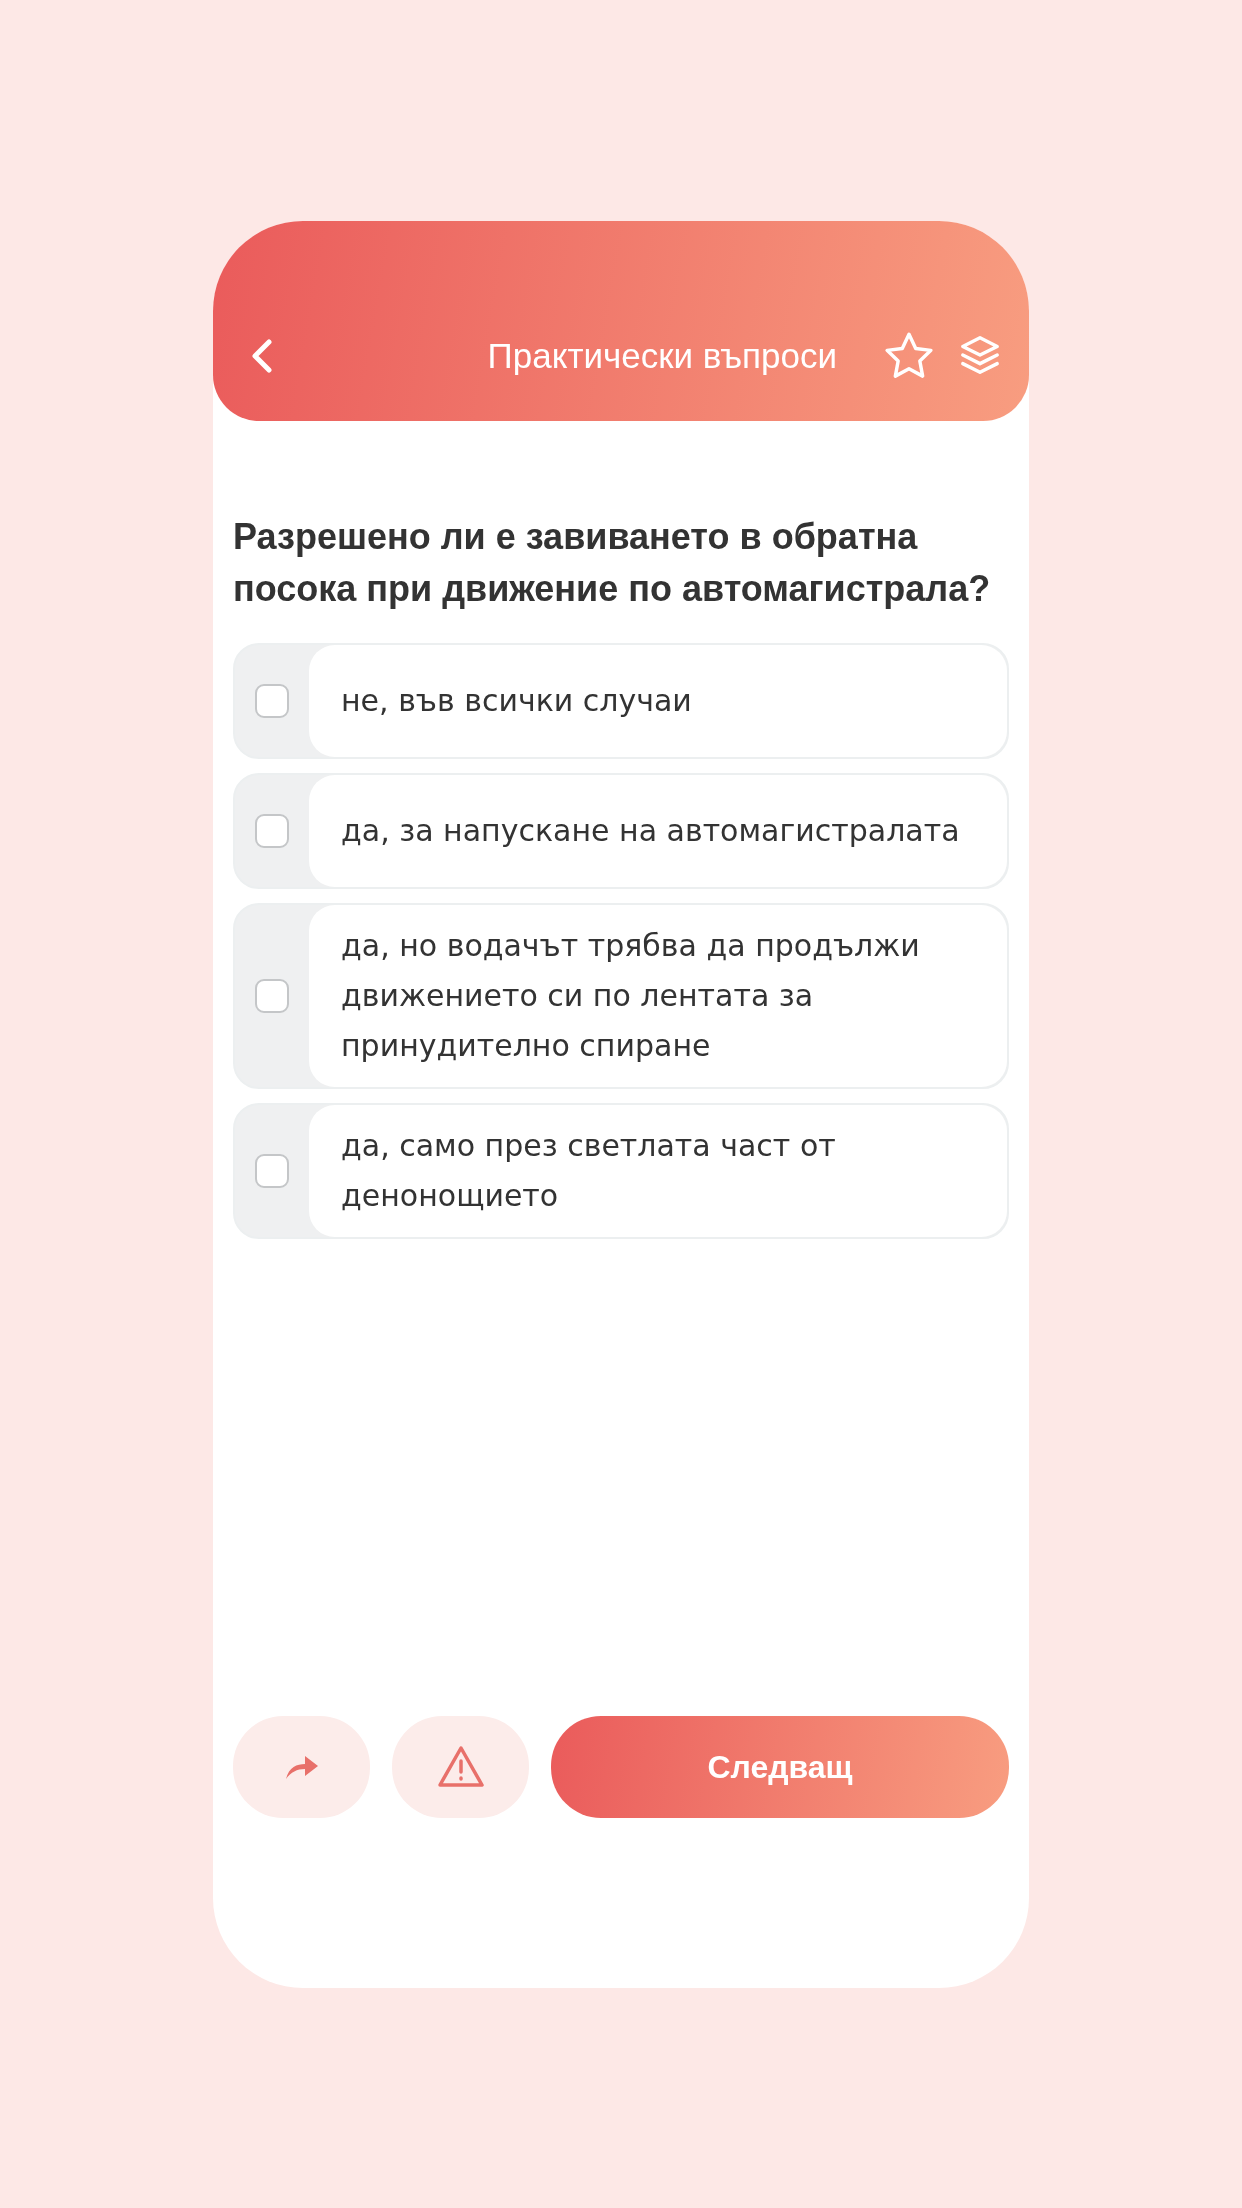 This screenshot has width=1242, height=2208. What do you see at coordinates (262, 356) in the screenshot?
I see `back-icon` at bounding box center [262, 356].